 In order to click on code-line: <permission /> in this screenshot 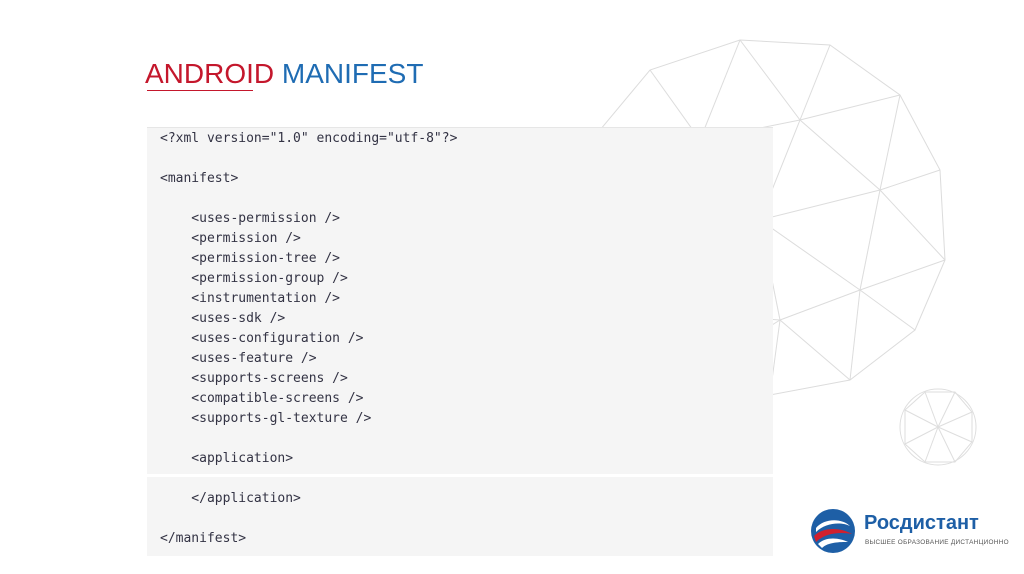, I will do `click(230, 238)`.